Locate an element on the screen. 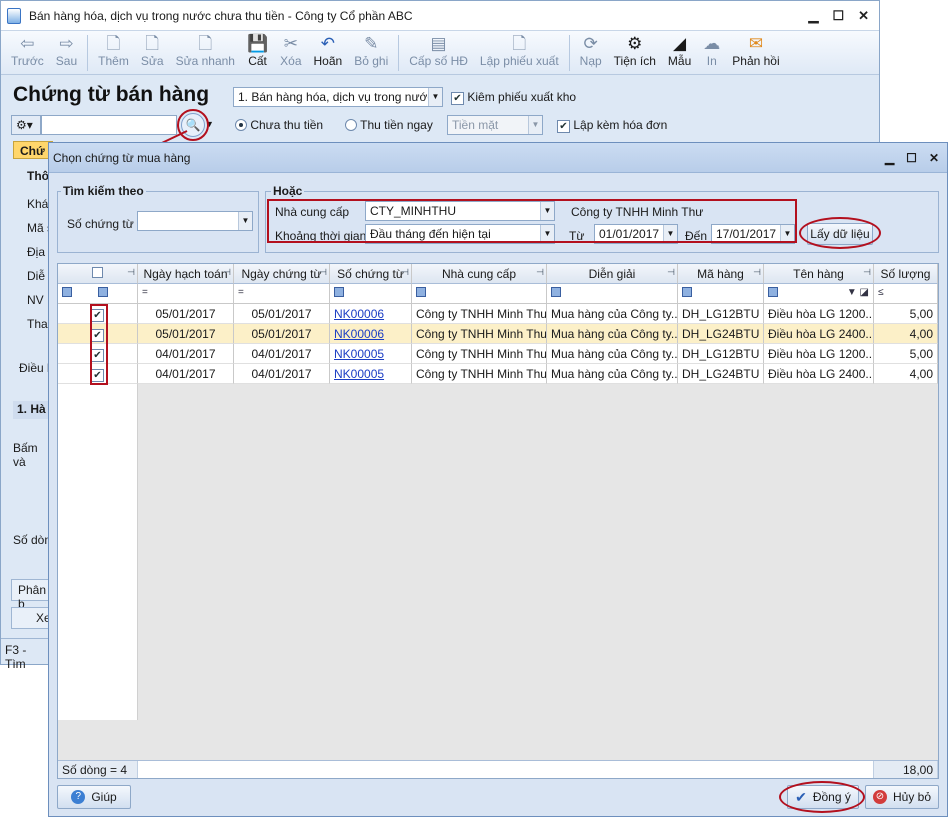 This screenshot has width=948, height=817. toolbar-arrow-right-button: ⇨ Sau is located at coordinates (66, 49).